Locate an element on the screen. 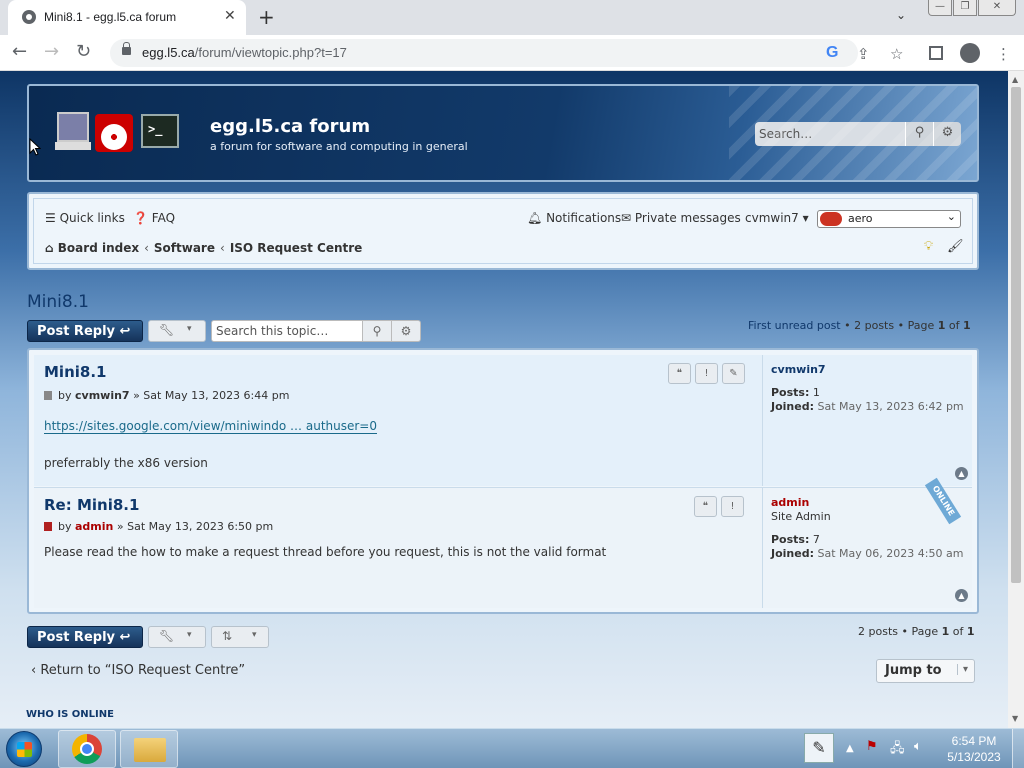  profile-posts: Posts: 7 is located at coordinates (871, 539).